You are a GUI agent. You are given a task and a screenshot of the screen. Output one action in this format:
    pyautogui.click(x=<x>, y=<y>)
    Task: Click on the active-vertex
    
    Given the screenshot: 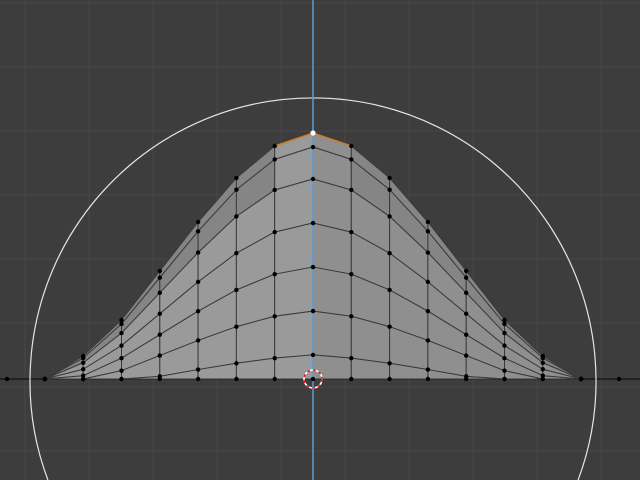 What is the action you would take?
    pyautogui.click(x=313, y=133)
    